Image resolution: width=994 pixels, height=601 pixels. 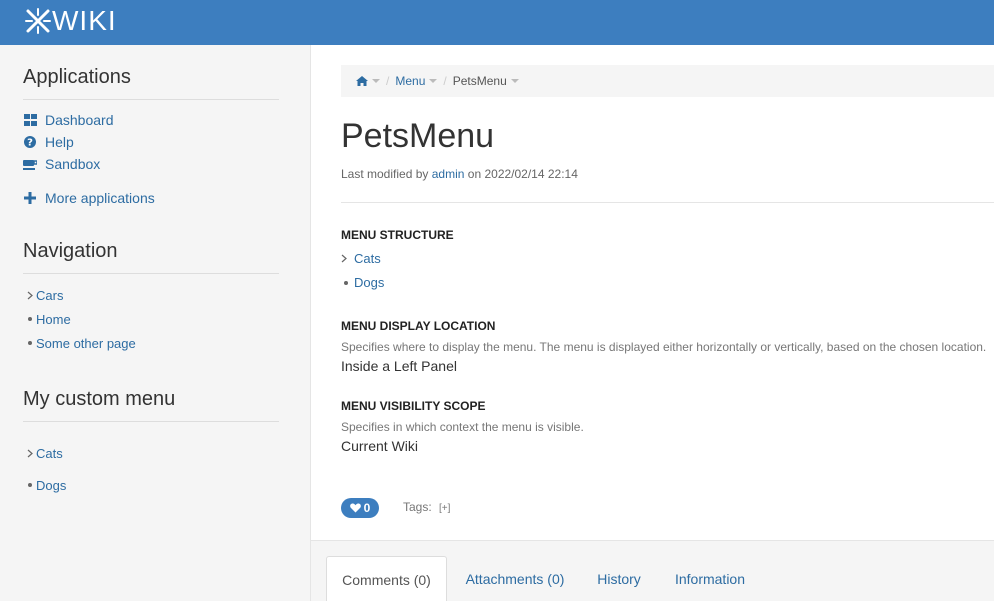 I want to click on display-location-value: Inside a Left Panel, so click(x=399, y=366).